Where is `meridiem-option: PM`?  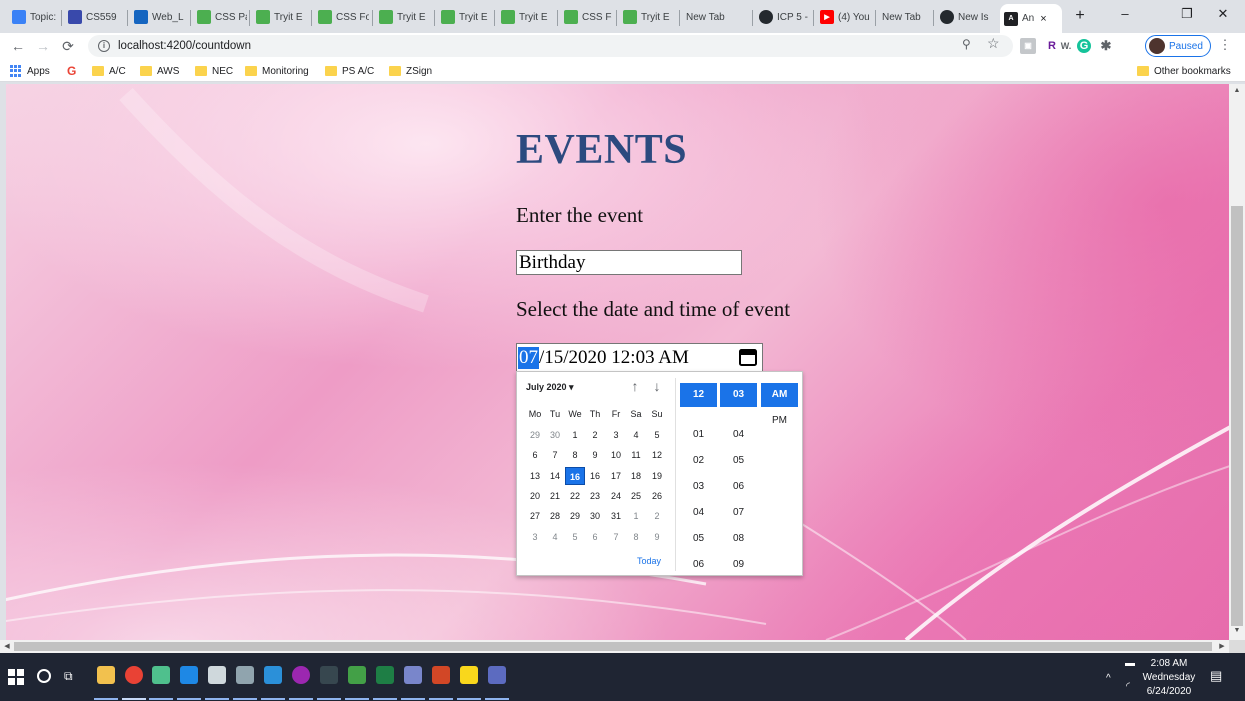
meridiem-option: PM is located at coordinates (779, 421).